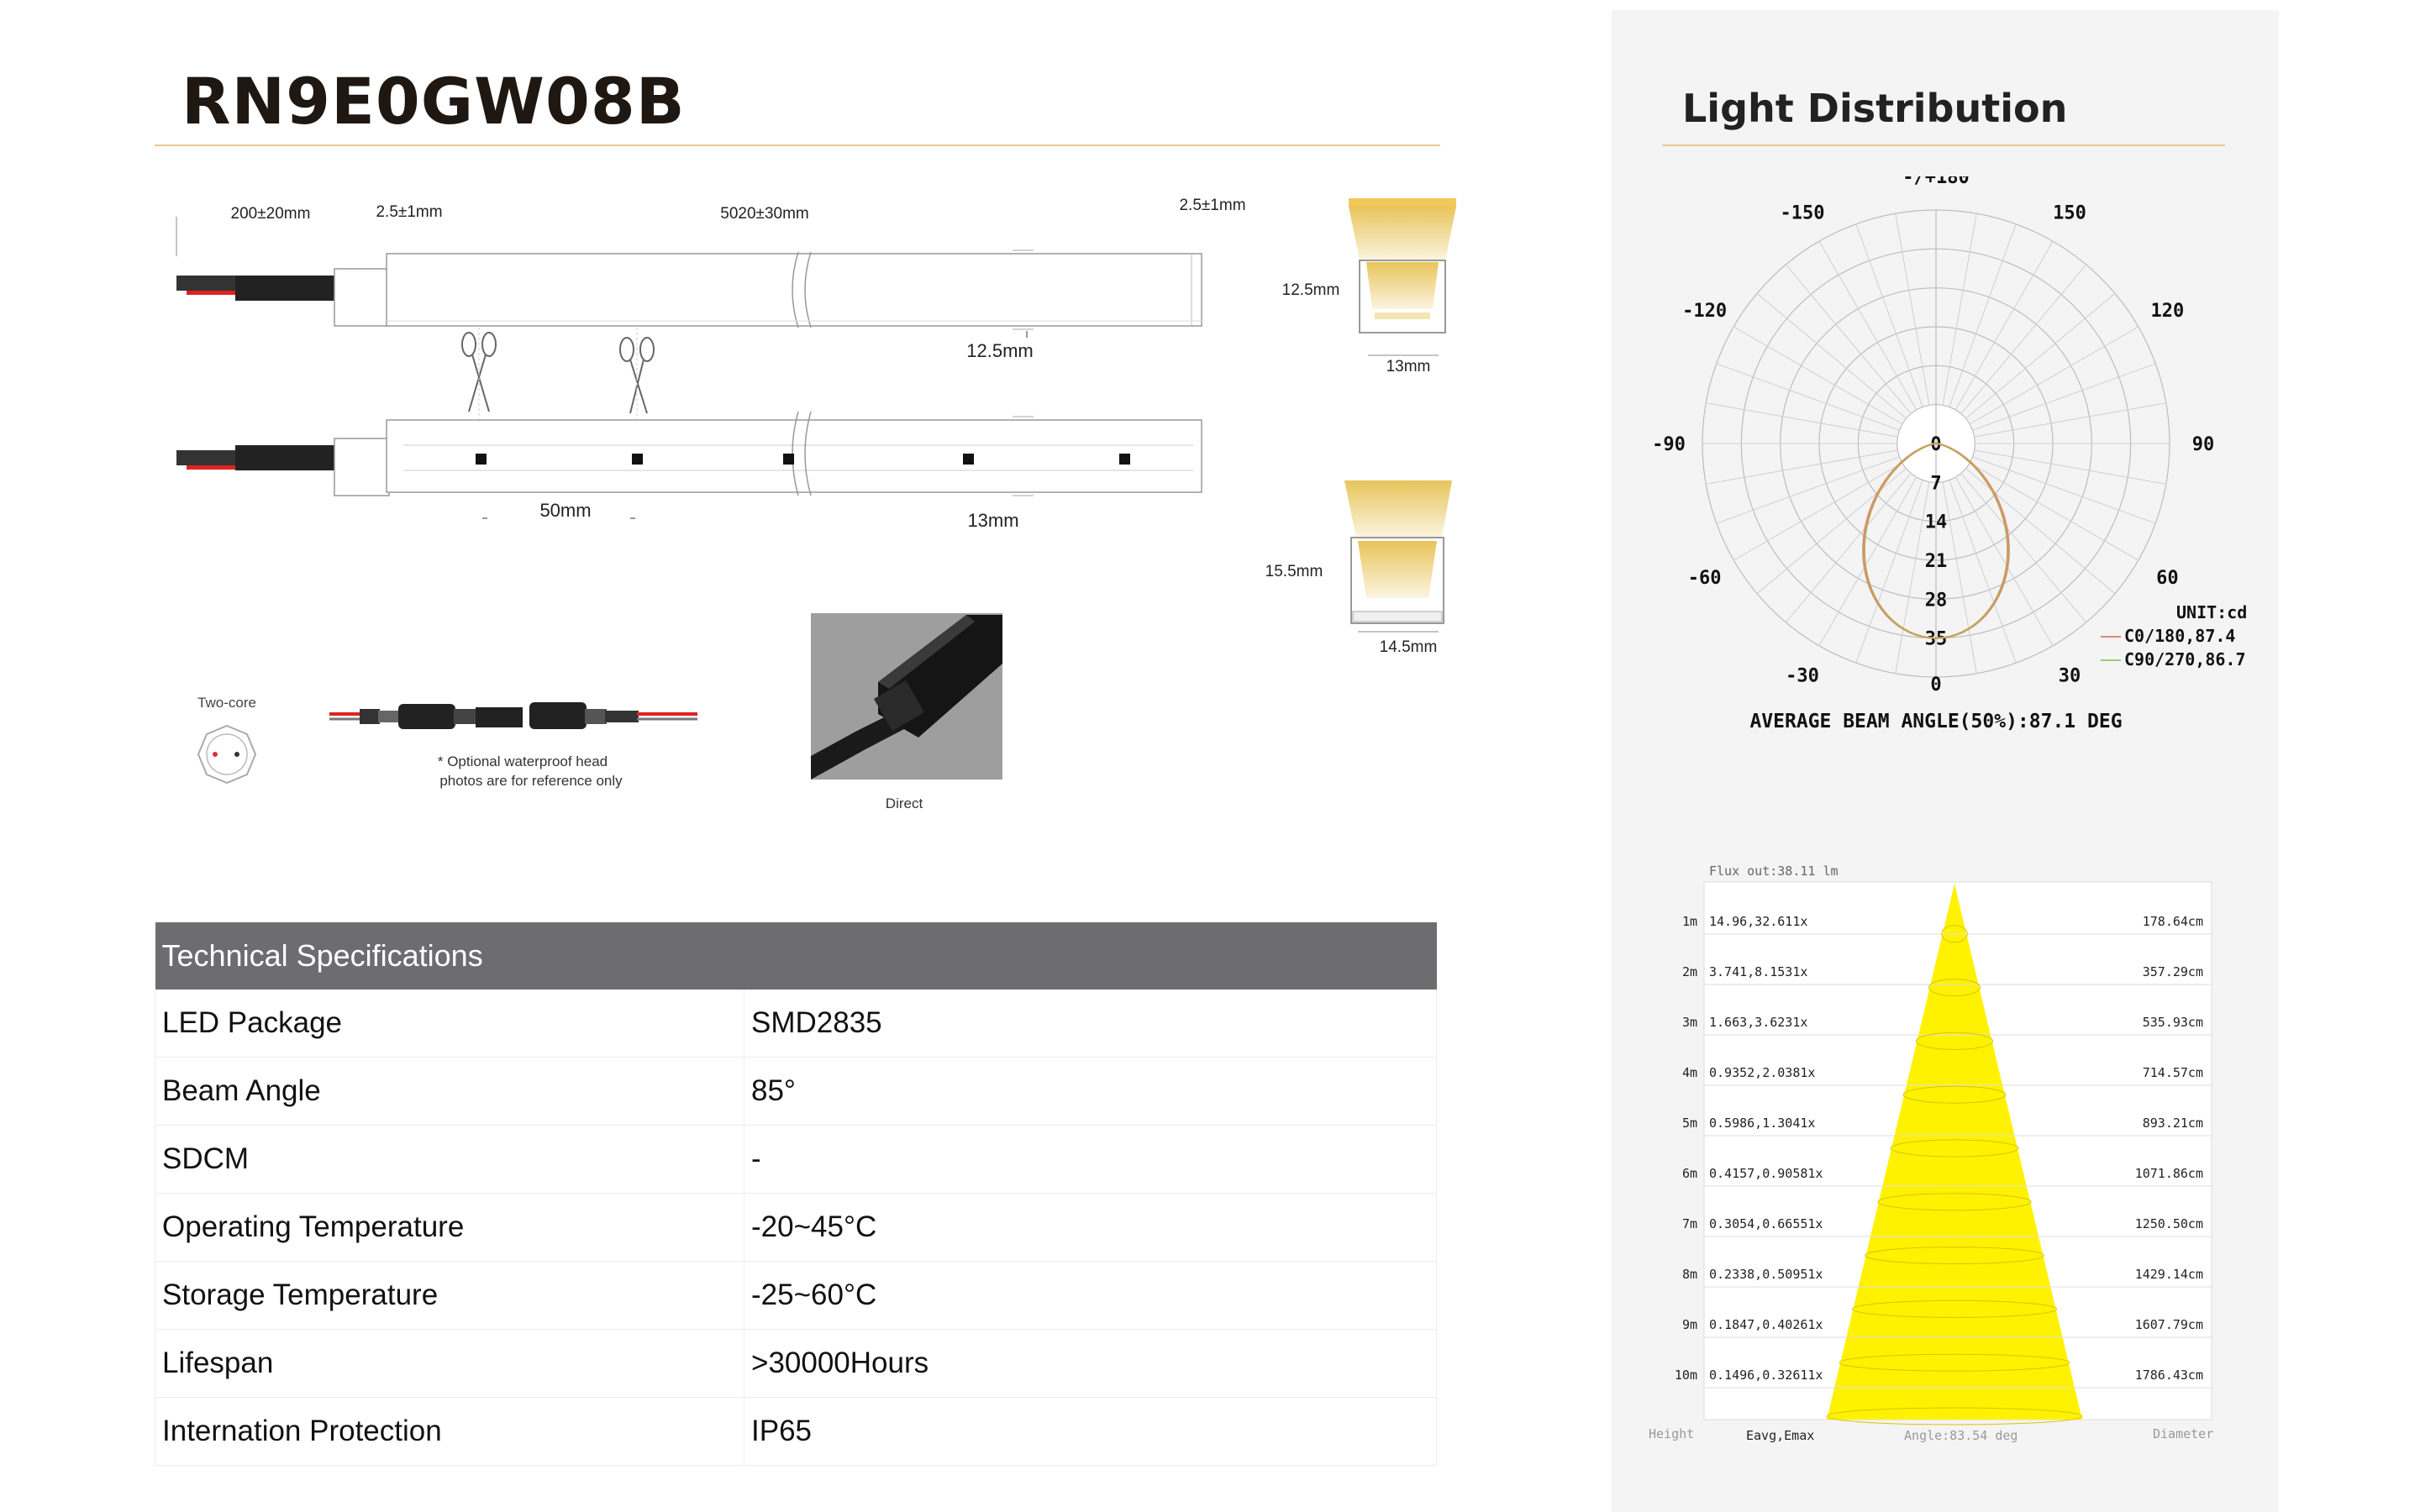 Image resolution: width=2420 pixels, height=1512 pixels. I want to click on cone-lux: 14.96,32.611x, so click(1758, 921).